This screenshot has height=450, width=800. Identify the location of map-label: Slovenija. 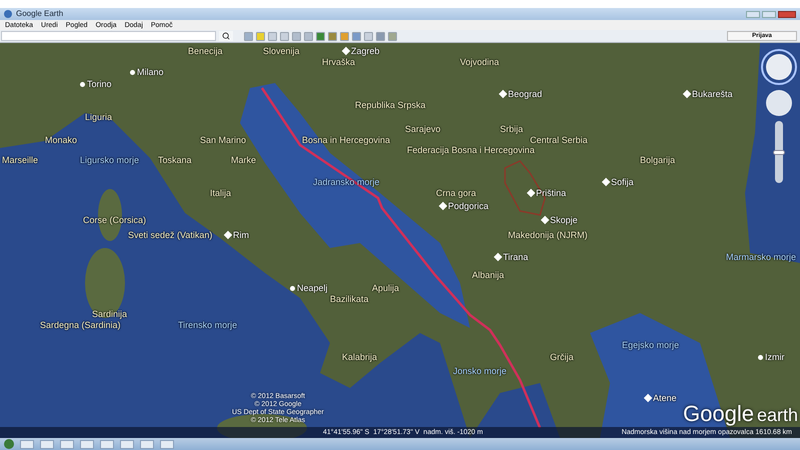
(281, 51).